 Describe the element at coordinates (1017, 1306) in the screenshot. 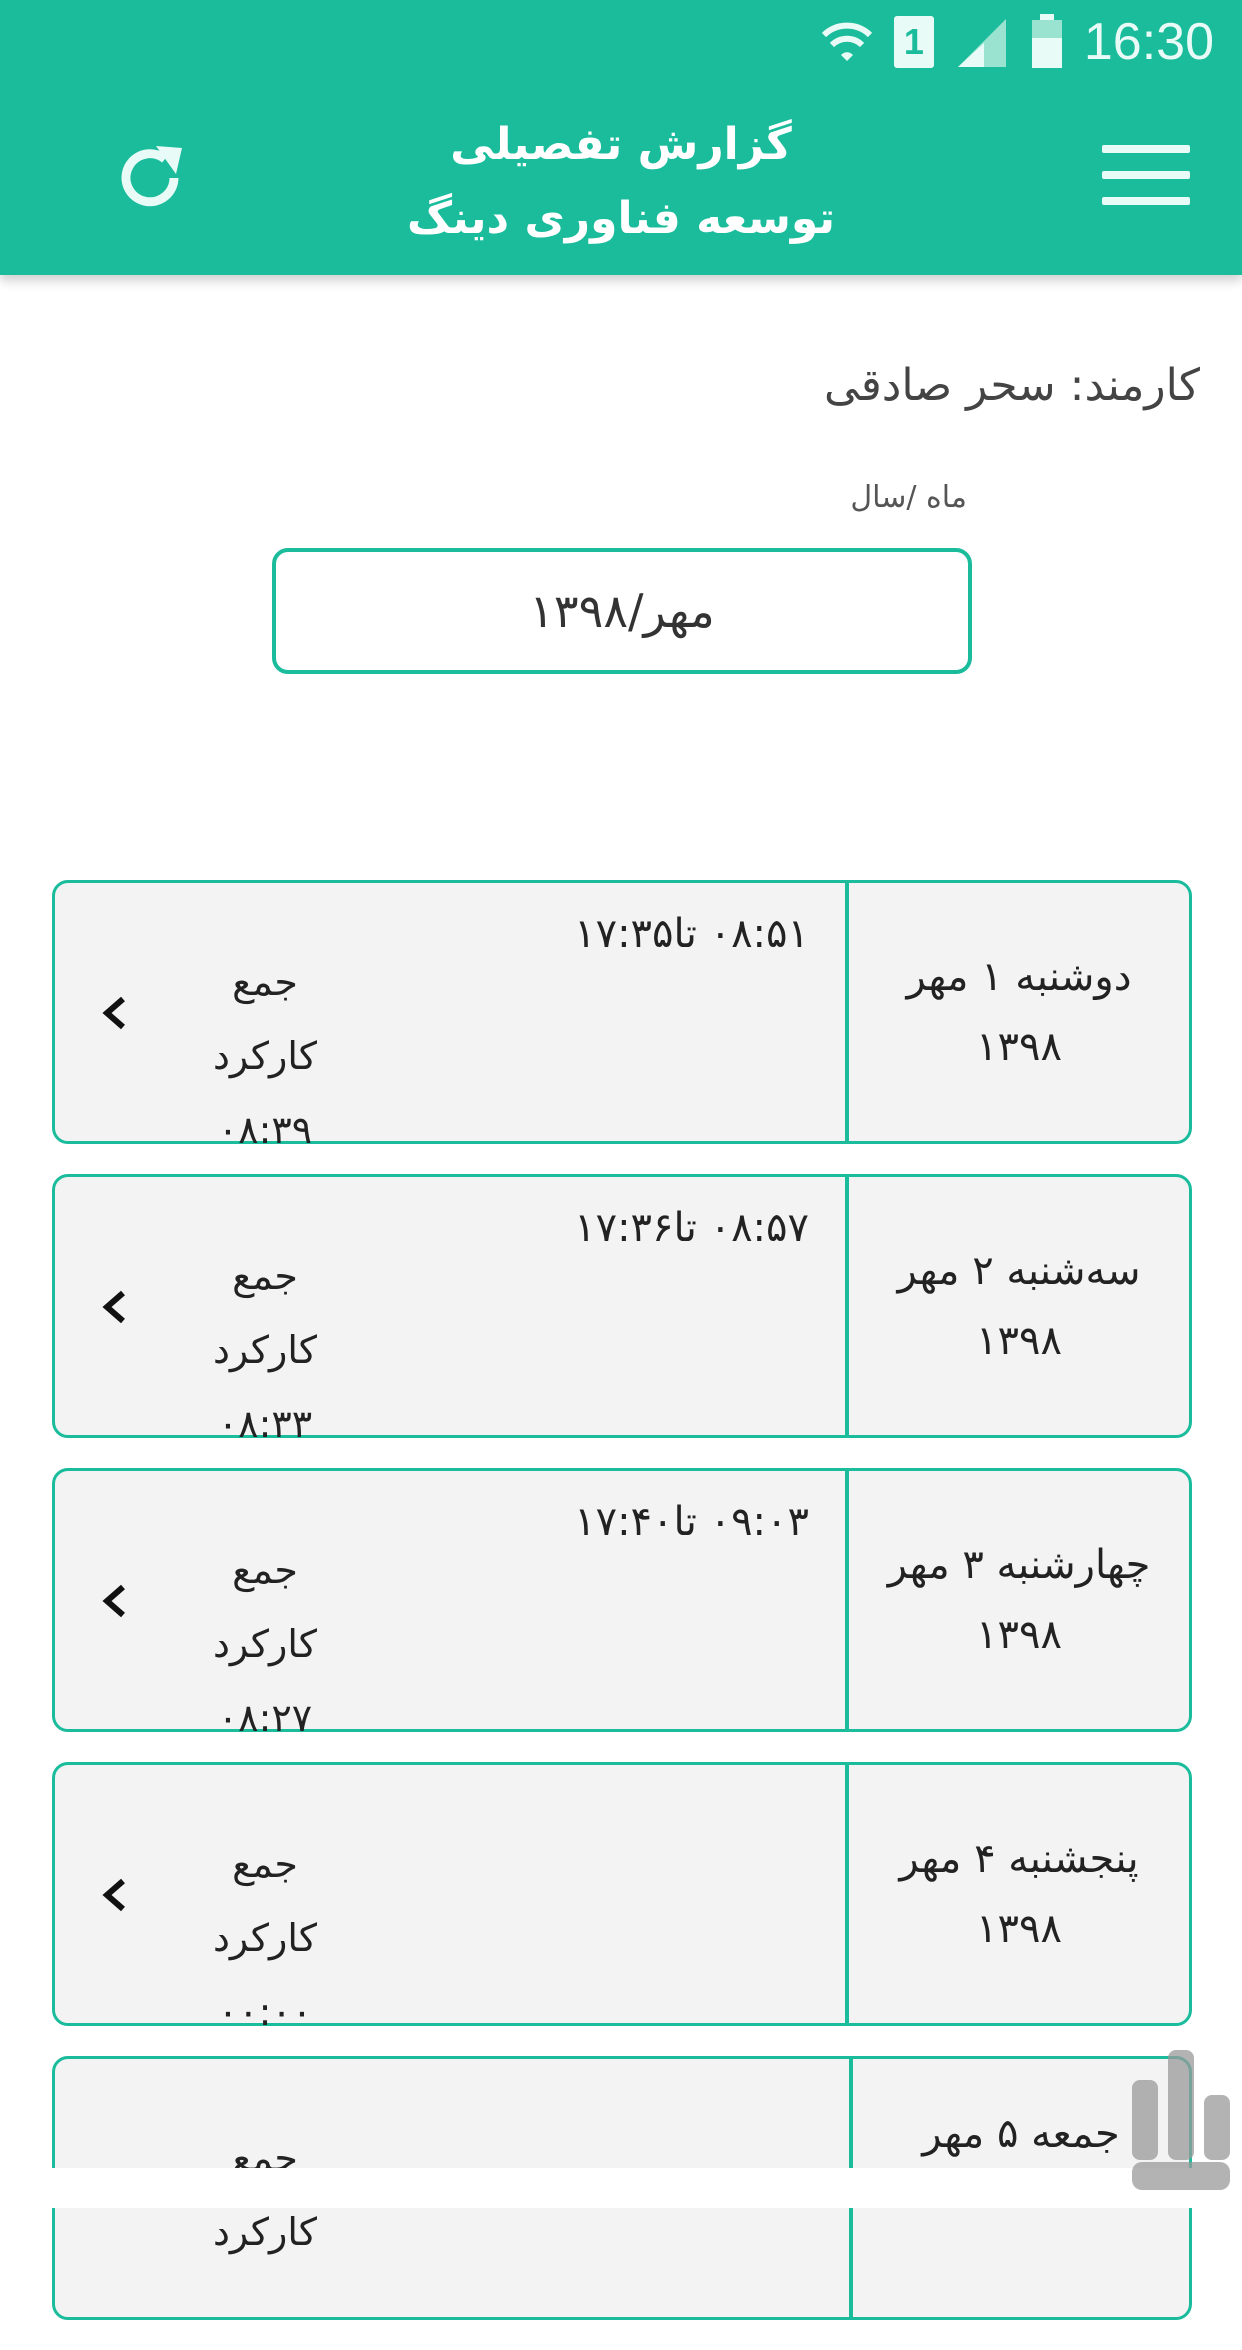

I see `day-date-cell: سه‌شنبه ۲ مهر ۱۳۹۸` at that location.